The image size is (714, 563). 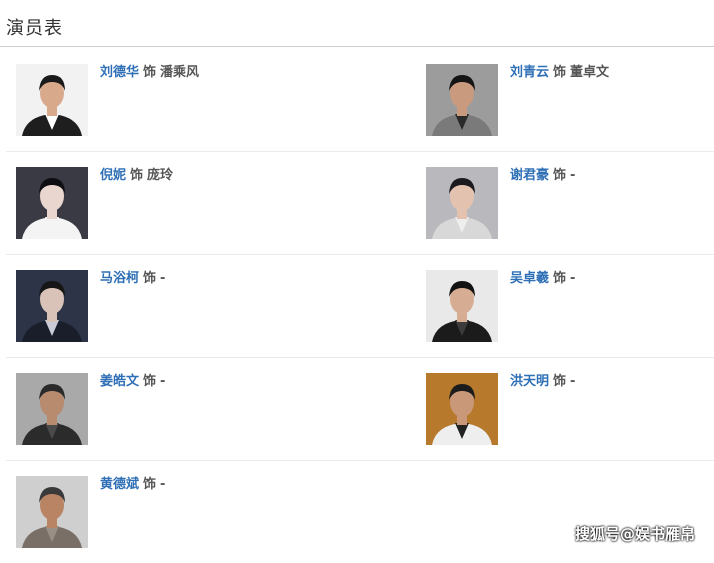 What do you see at coordinates (186, 203) in the screenshot?
I see `cast-item: 倪妮饰庞玲` at bounding box center [186, 203].